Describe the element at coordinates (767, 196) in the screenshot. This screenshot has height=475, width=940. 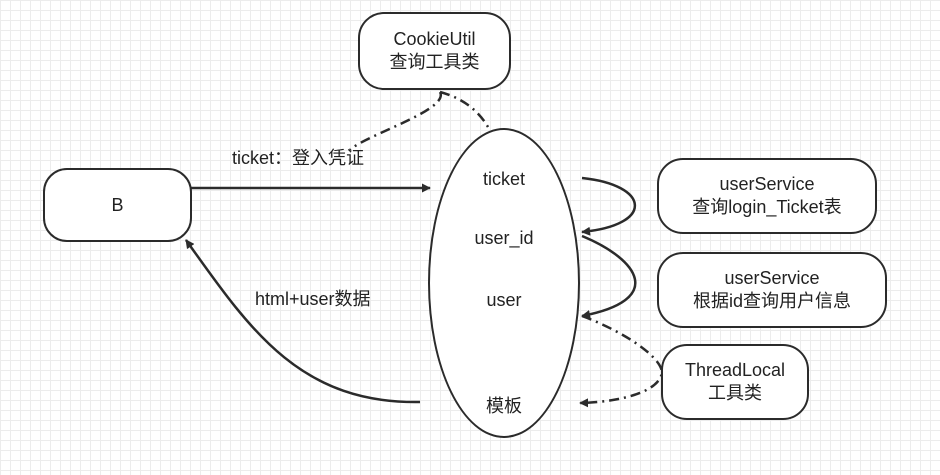
I see `user-service-ticket-node: userService 查询login_Ticket表` at that location.